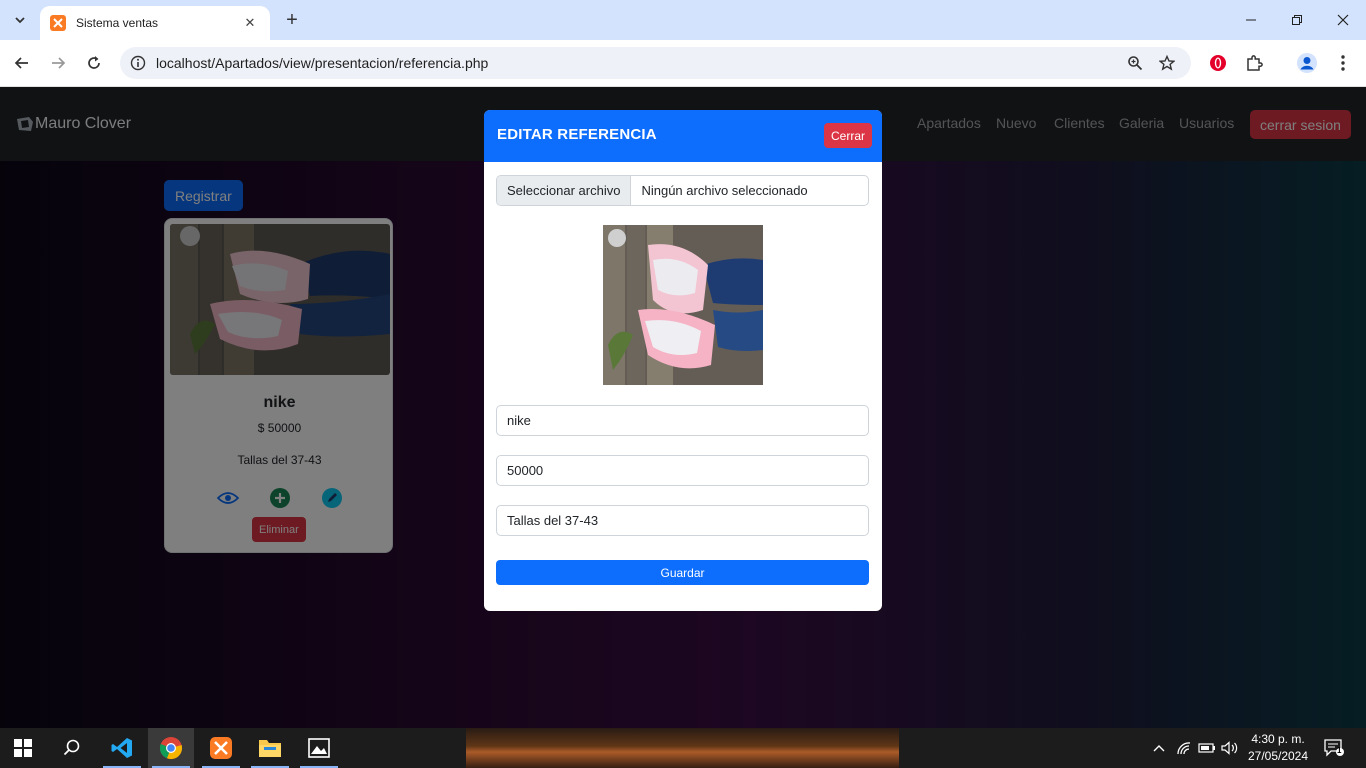 The height and width of the screenshot is (768, 1366). I want to click on arrow-right-icon, so click(59, 63).